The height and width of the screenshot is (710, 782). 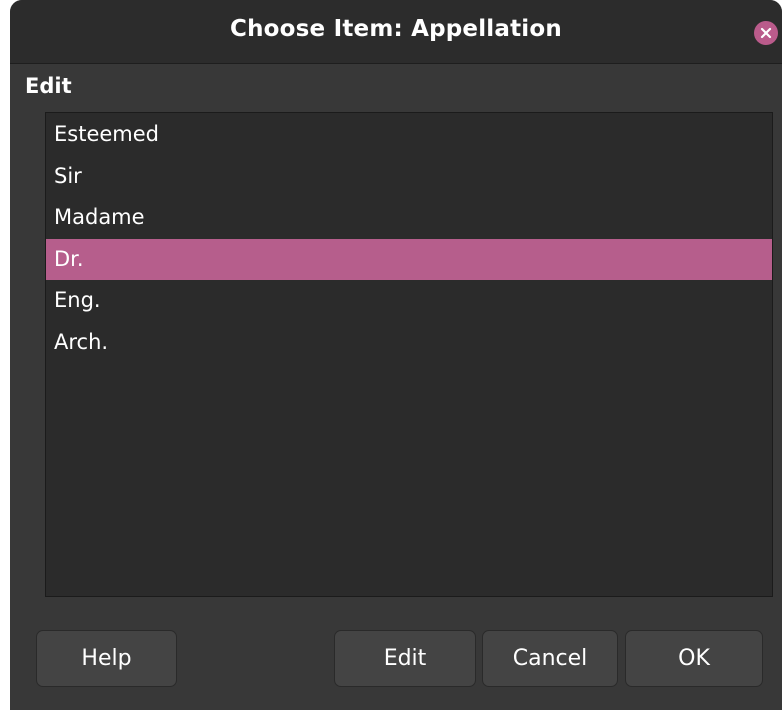 I want to click on edit-section-label: Edit, so click(x=48, y=86).